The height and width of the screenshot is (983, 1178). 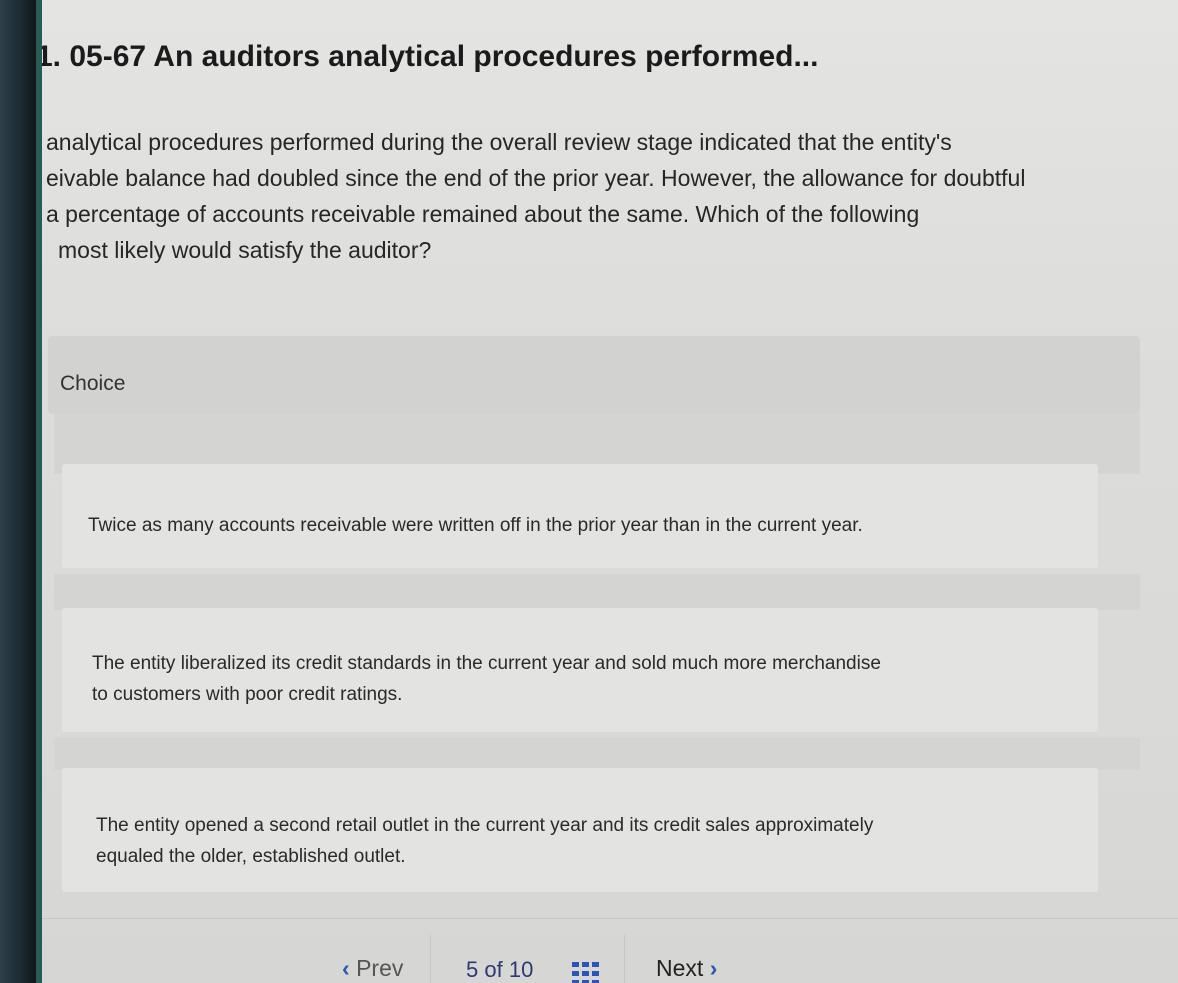 What do you see at coordinates (493, 969) in the screenshot?
I see `page-of: of` at bounding box center [493, 969].